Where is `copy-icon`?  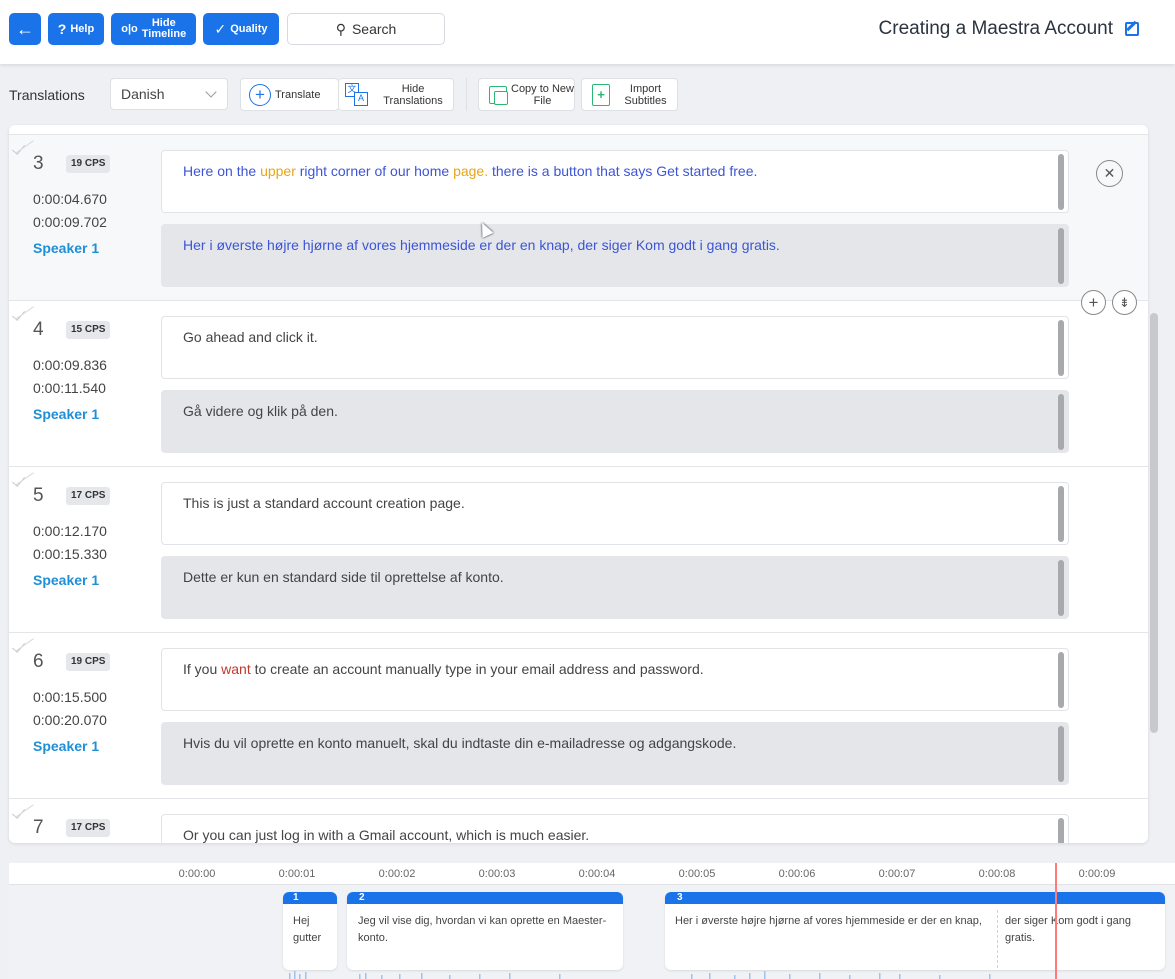
copy-icon is located at coordinates (498, 95).